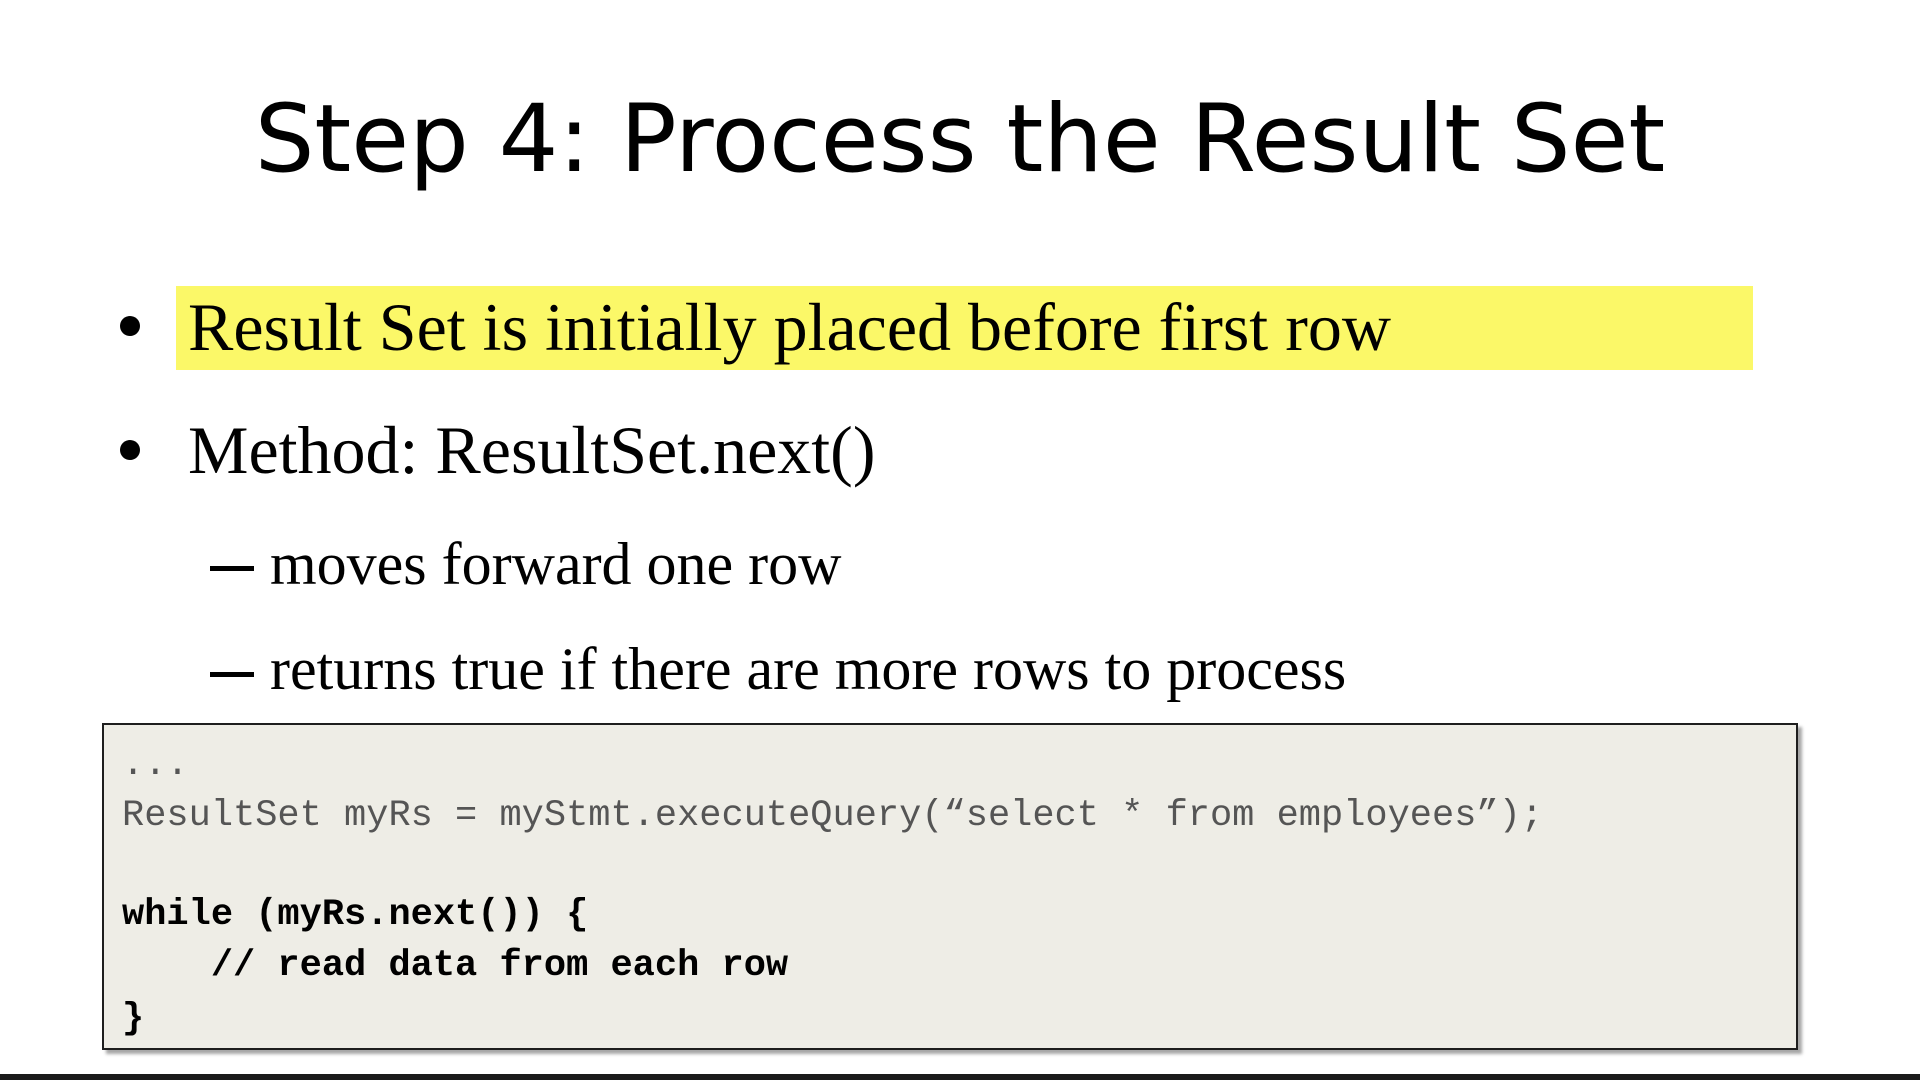 The height and width of the screenshot is (1080, 1920). I want to click on slide-title: Step 4: Process the Result Set, so click(960, 139).